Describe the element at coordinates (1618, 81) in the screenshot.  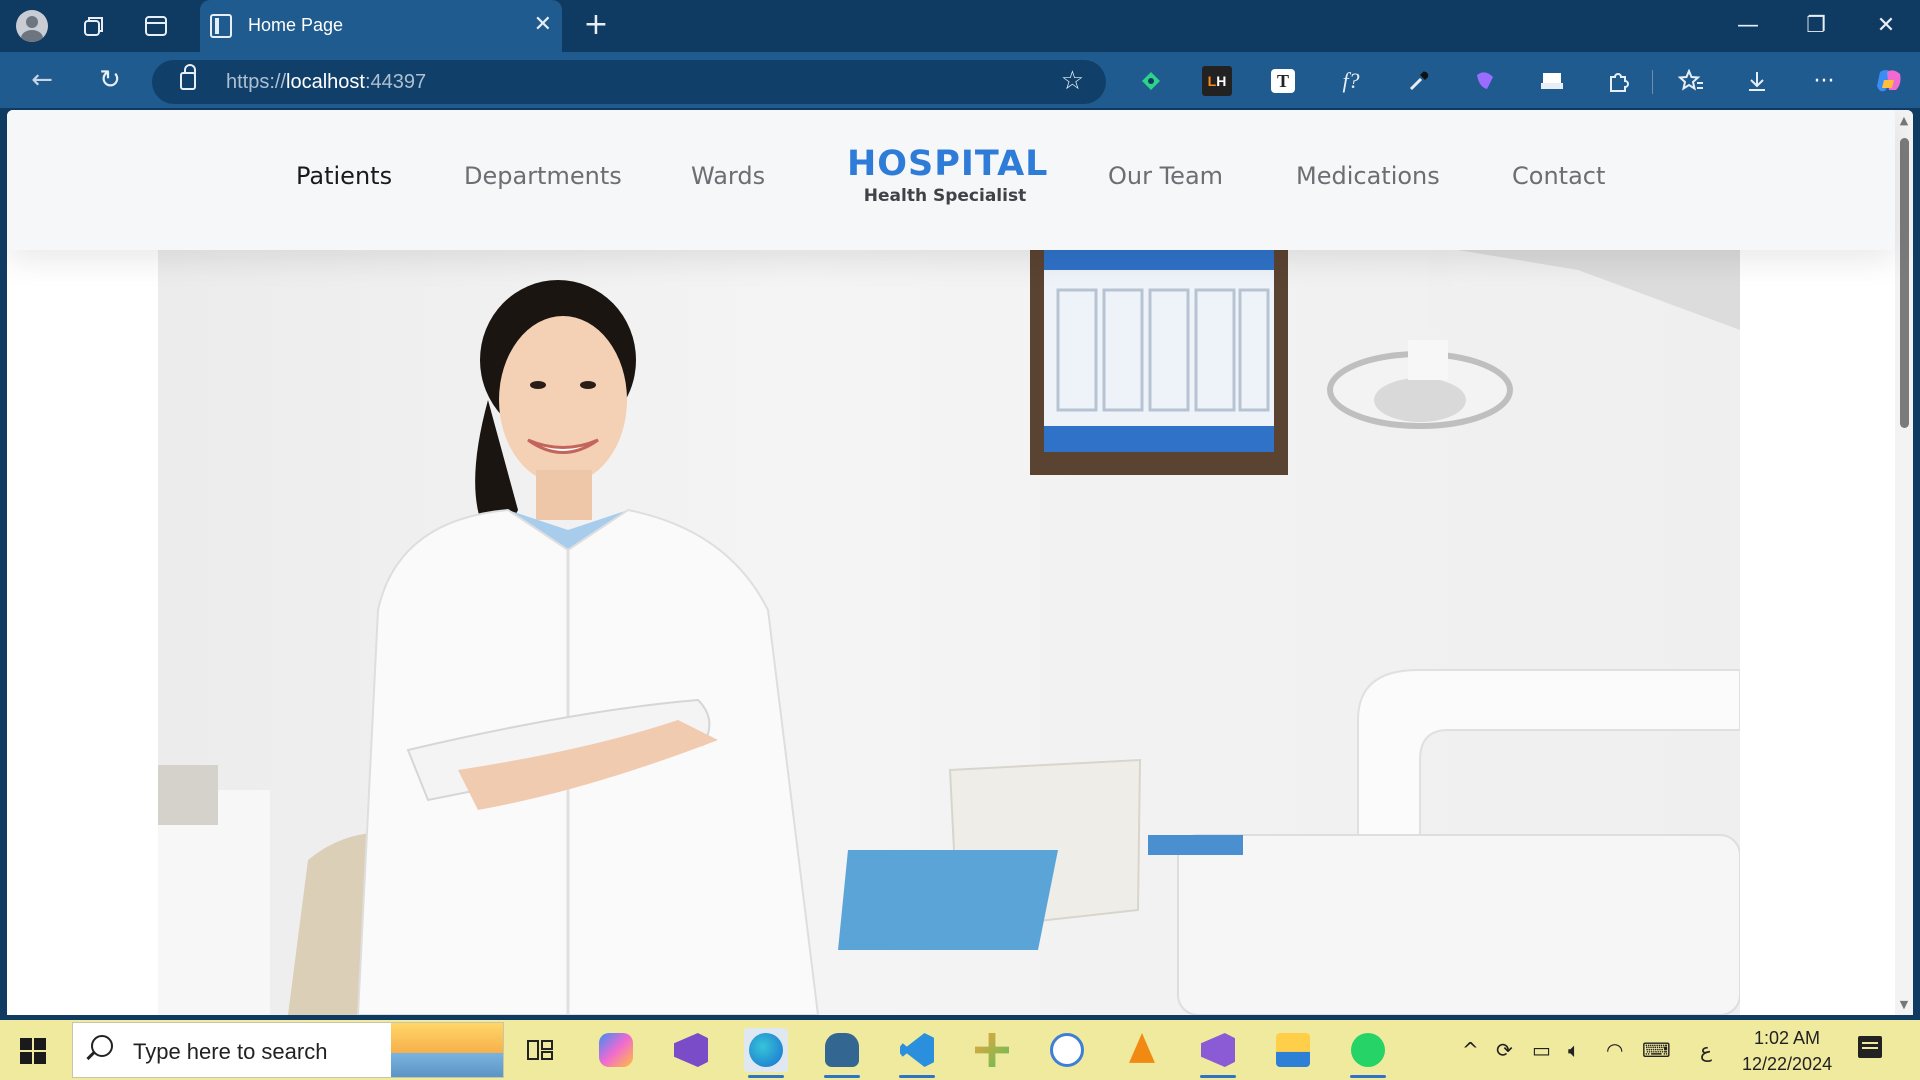
I see `extensions-puzzle-icon` at that location.